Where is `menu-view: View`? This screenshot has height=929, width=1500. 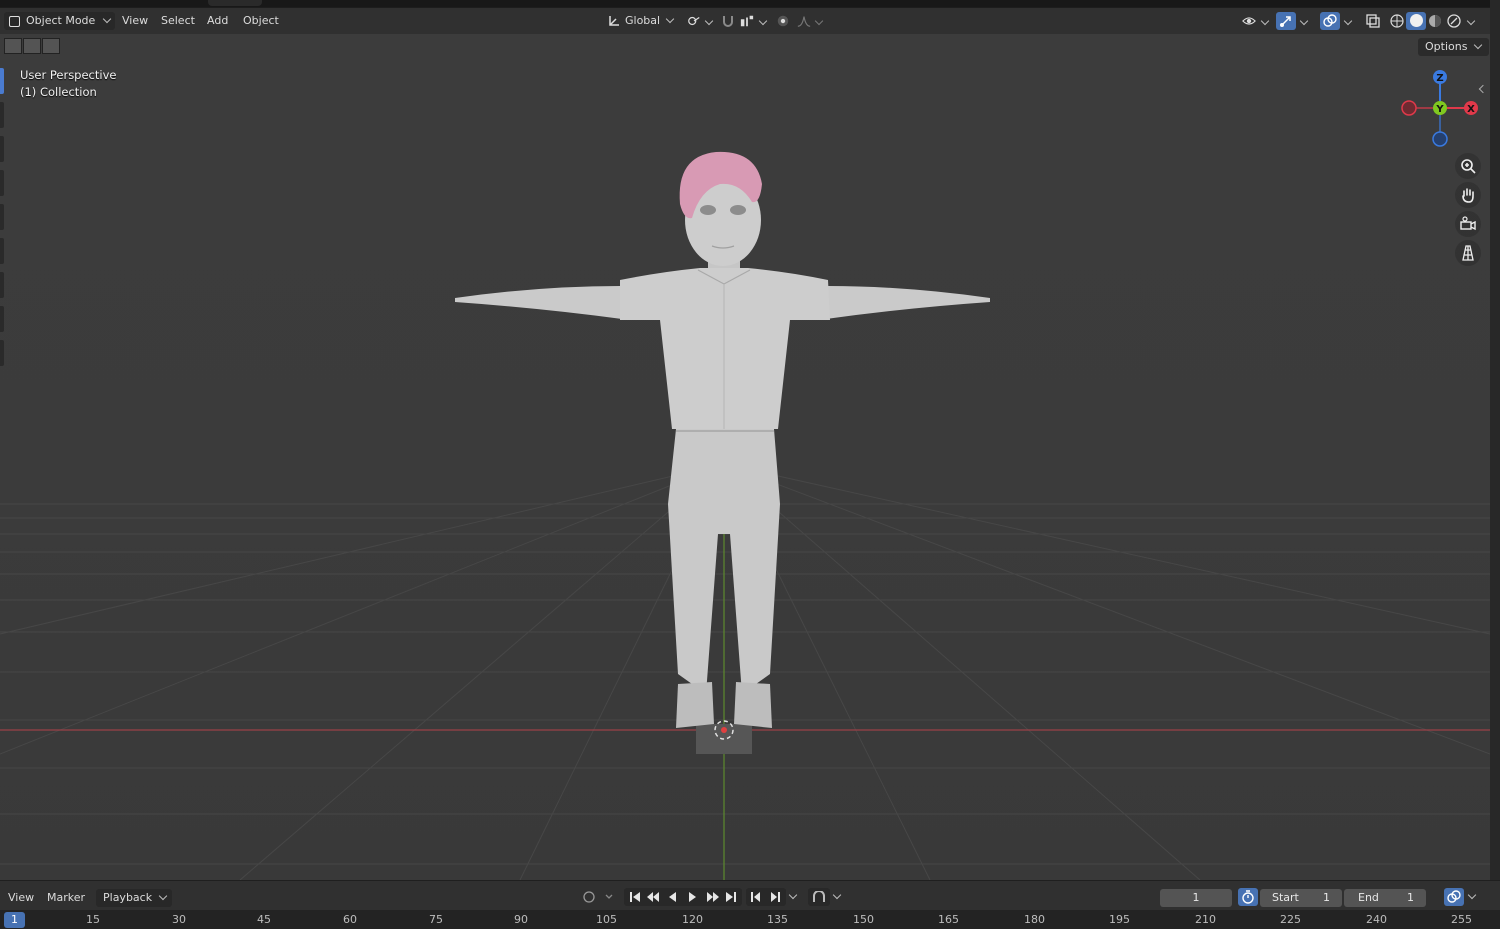
menu-view: View is located at coordinates (135, 21).